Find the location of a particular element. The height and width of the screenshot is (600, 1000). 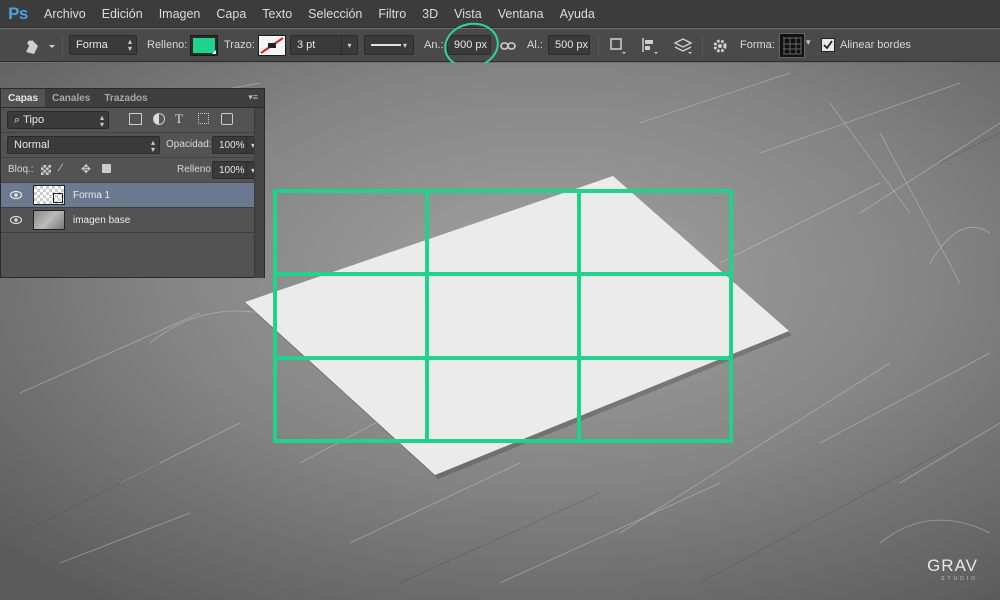

layer-filter-row: ⌕ Tipo ▴ ▾ T is located at coordinates (132, 120).